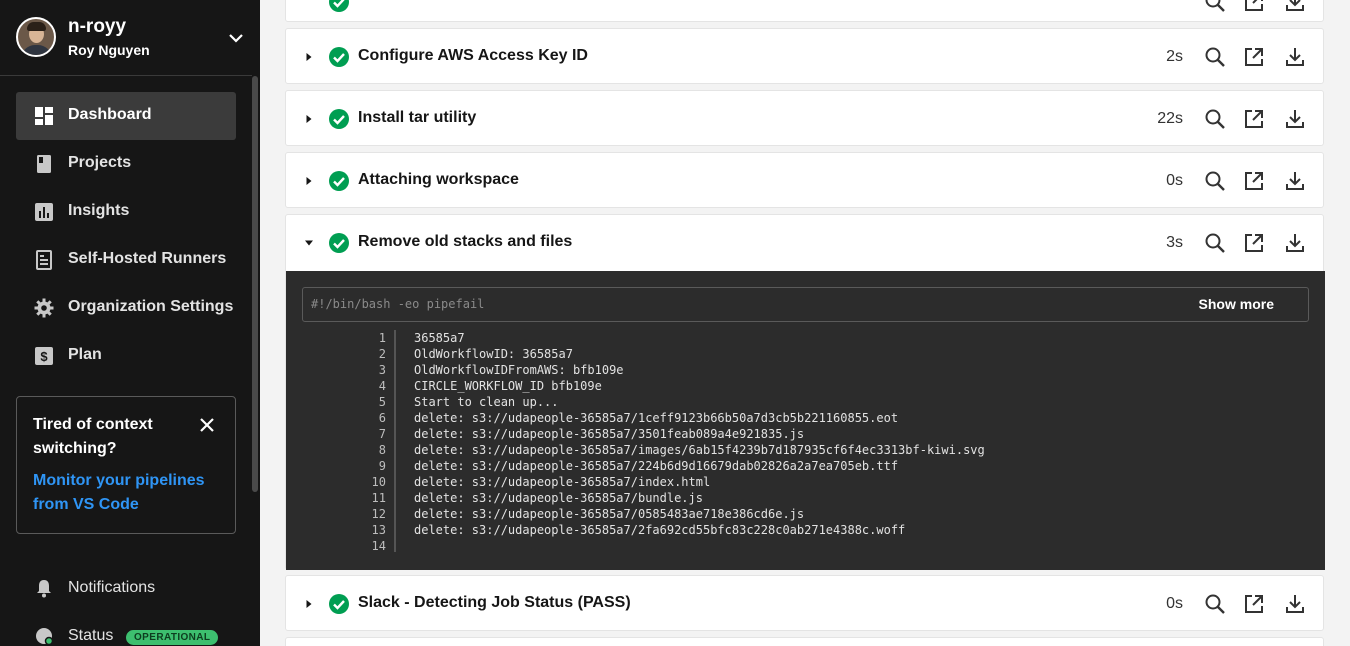 The width and height of the screenshot is (1350, 646). I want to click on step-title: Slack - Detecting Job Status (PASS), so click(494, 602).